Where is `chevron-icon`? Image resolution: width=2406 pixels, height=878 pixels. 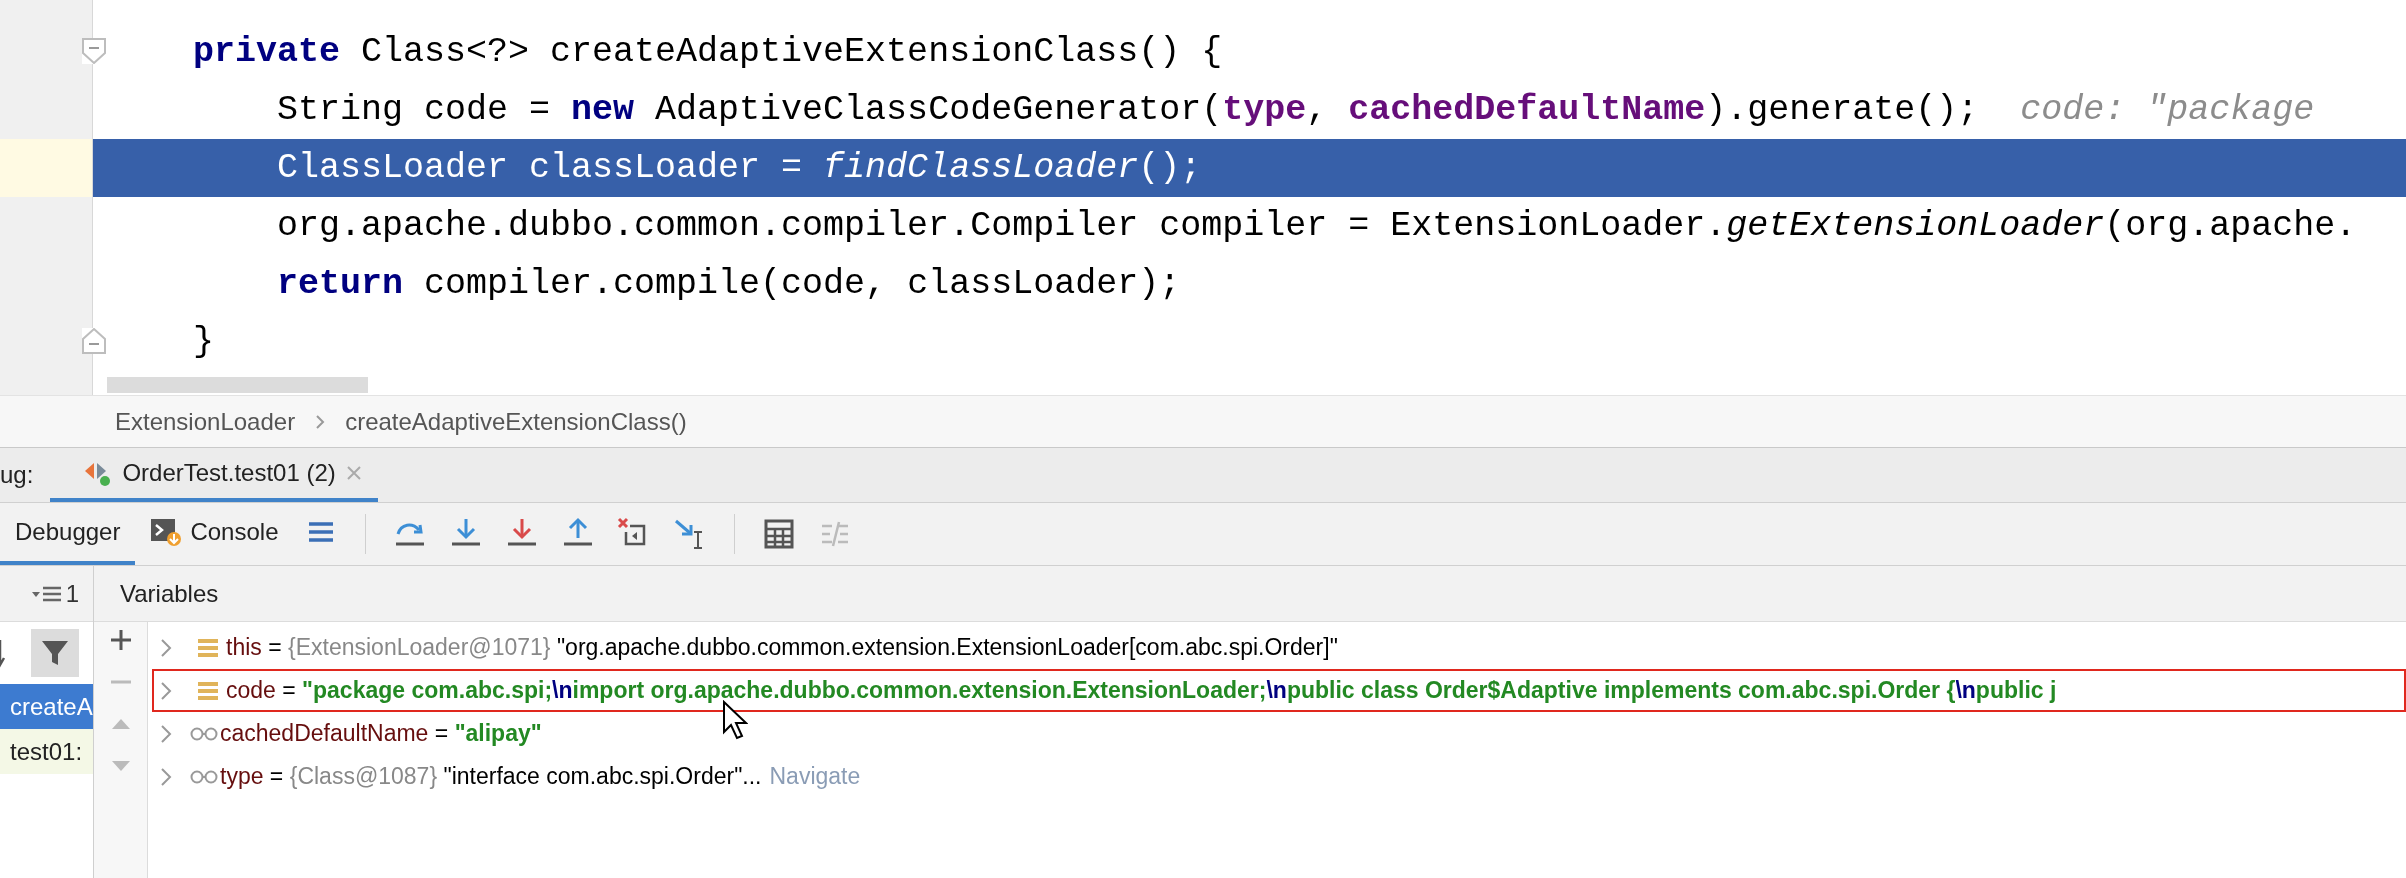 chevron-icon is located at coordinates (320, 421).